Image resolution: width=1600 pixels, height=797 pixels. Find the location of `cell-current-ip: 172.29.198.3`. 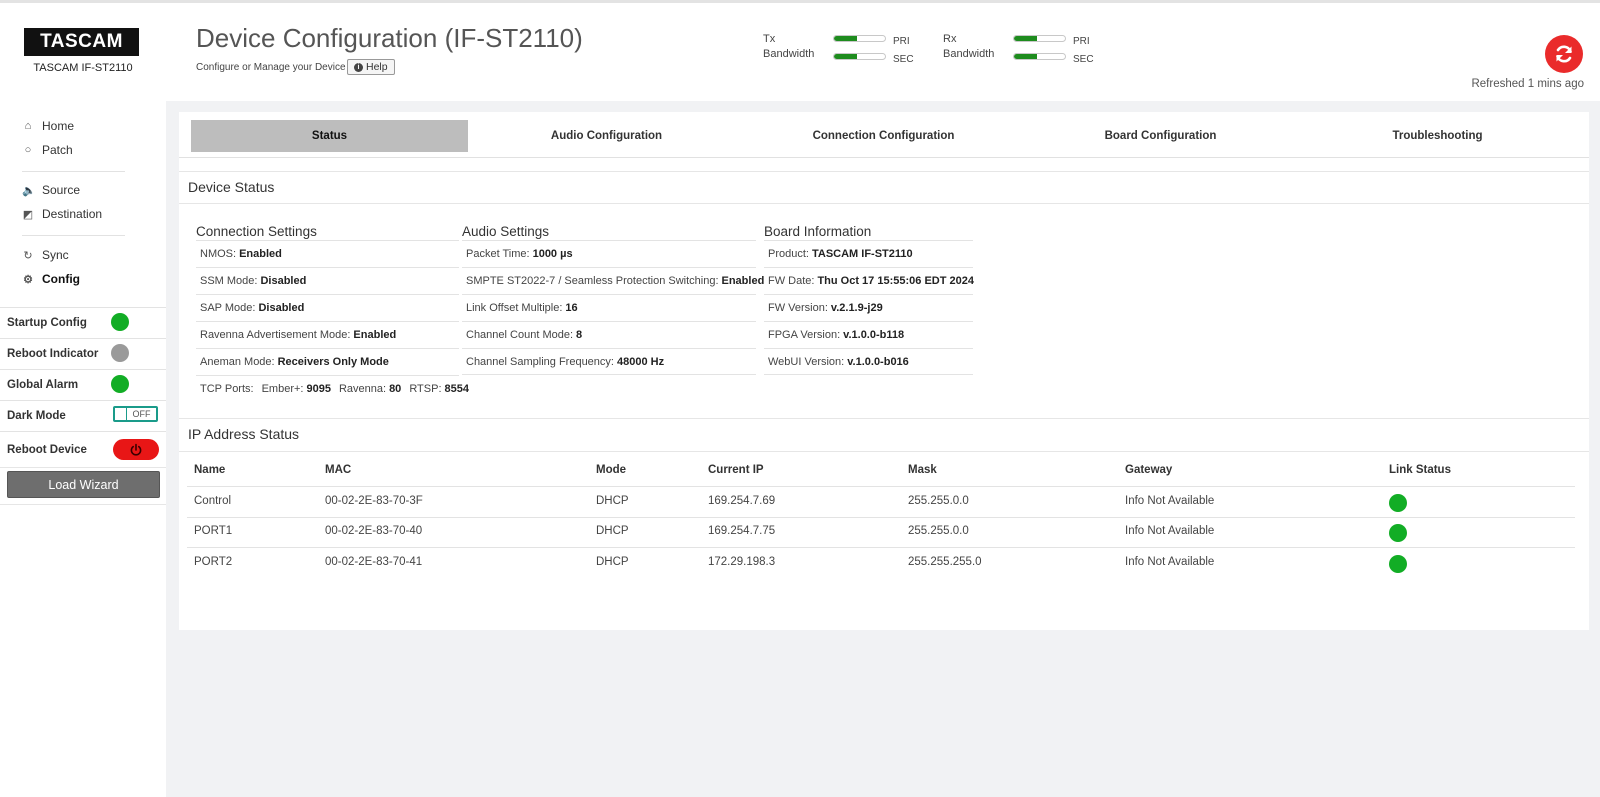

cell-current-ip: 172.29.198.3 is located at coordinates (742, 562).